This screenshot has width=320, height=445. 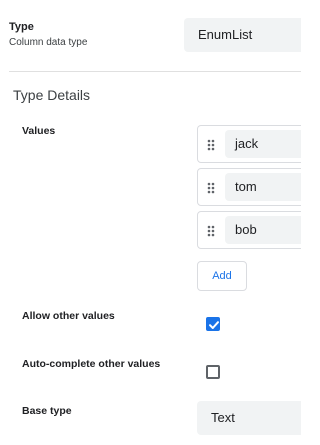 What do you see at coordinates (47, 411) in the screenshot?
I see `base-type-label: Base type` at bounding box center [47, 411].